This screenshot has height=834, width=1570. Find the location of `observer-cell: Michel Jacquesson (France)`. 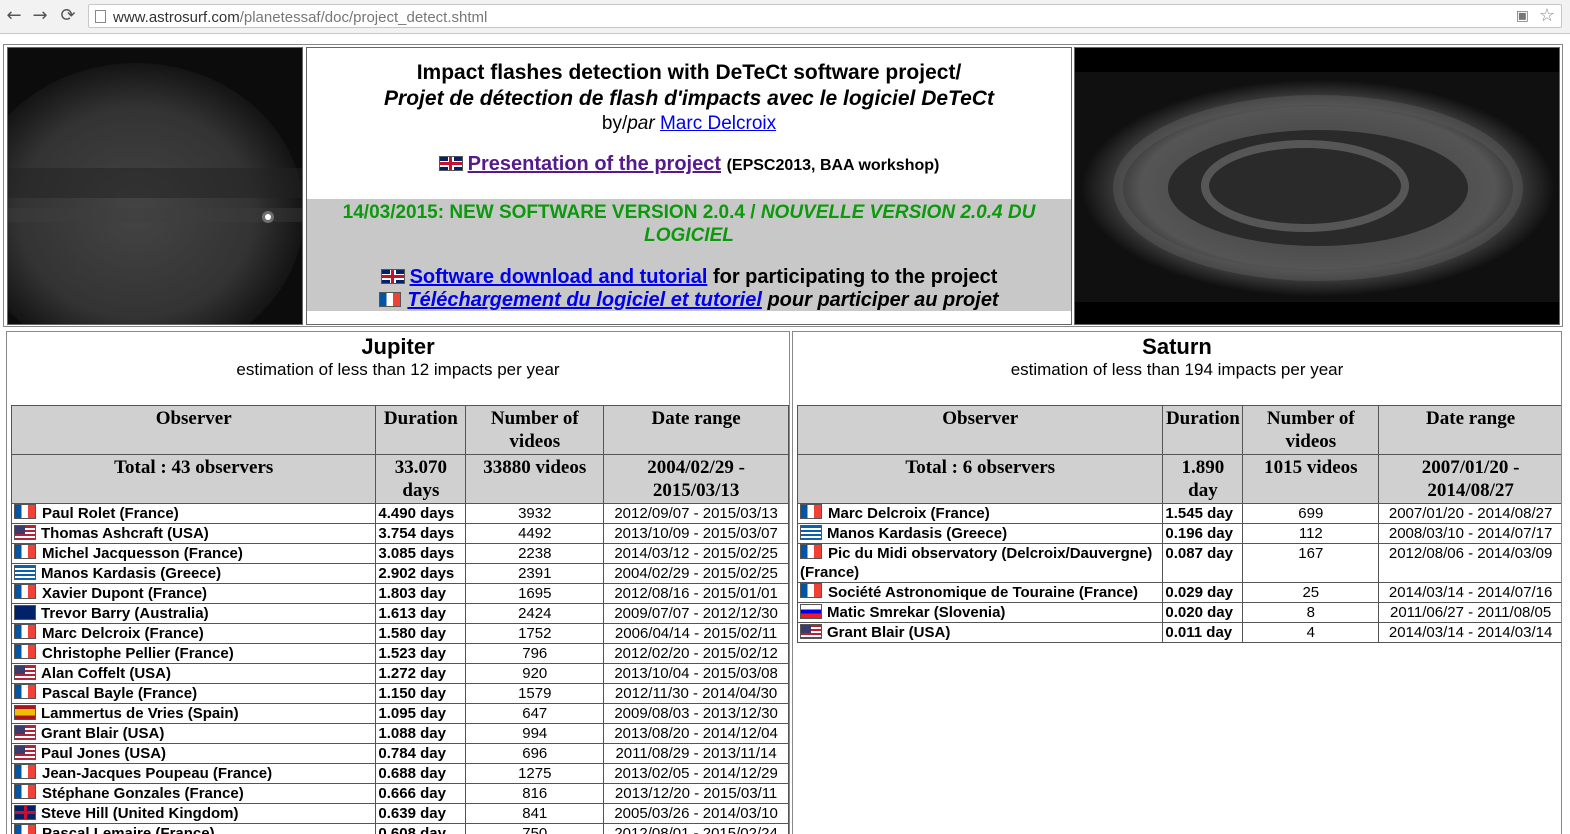

observer-cell: Michel Jacquesson (France) is located at coordinates (193, 553).